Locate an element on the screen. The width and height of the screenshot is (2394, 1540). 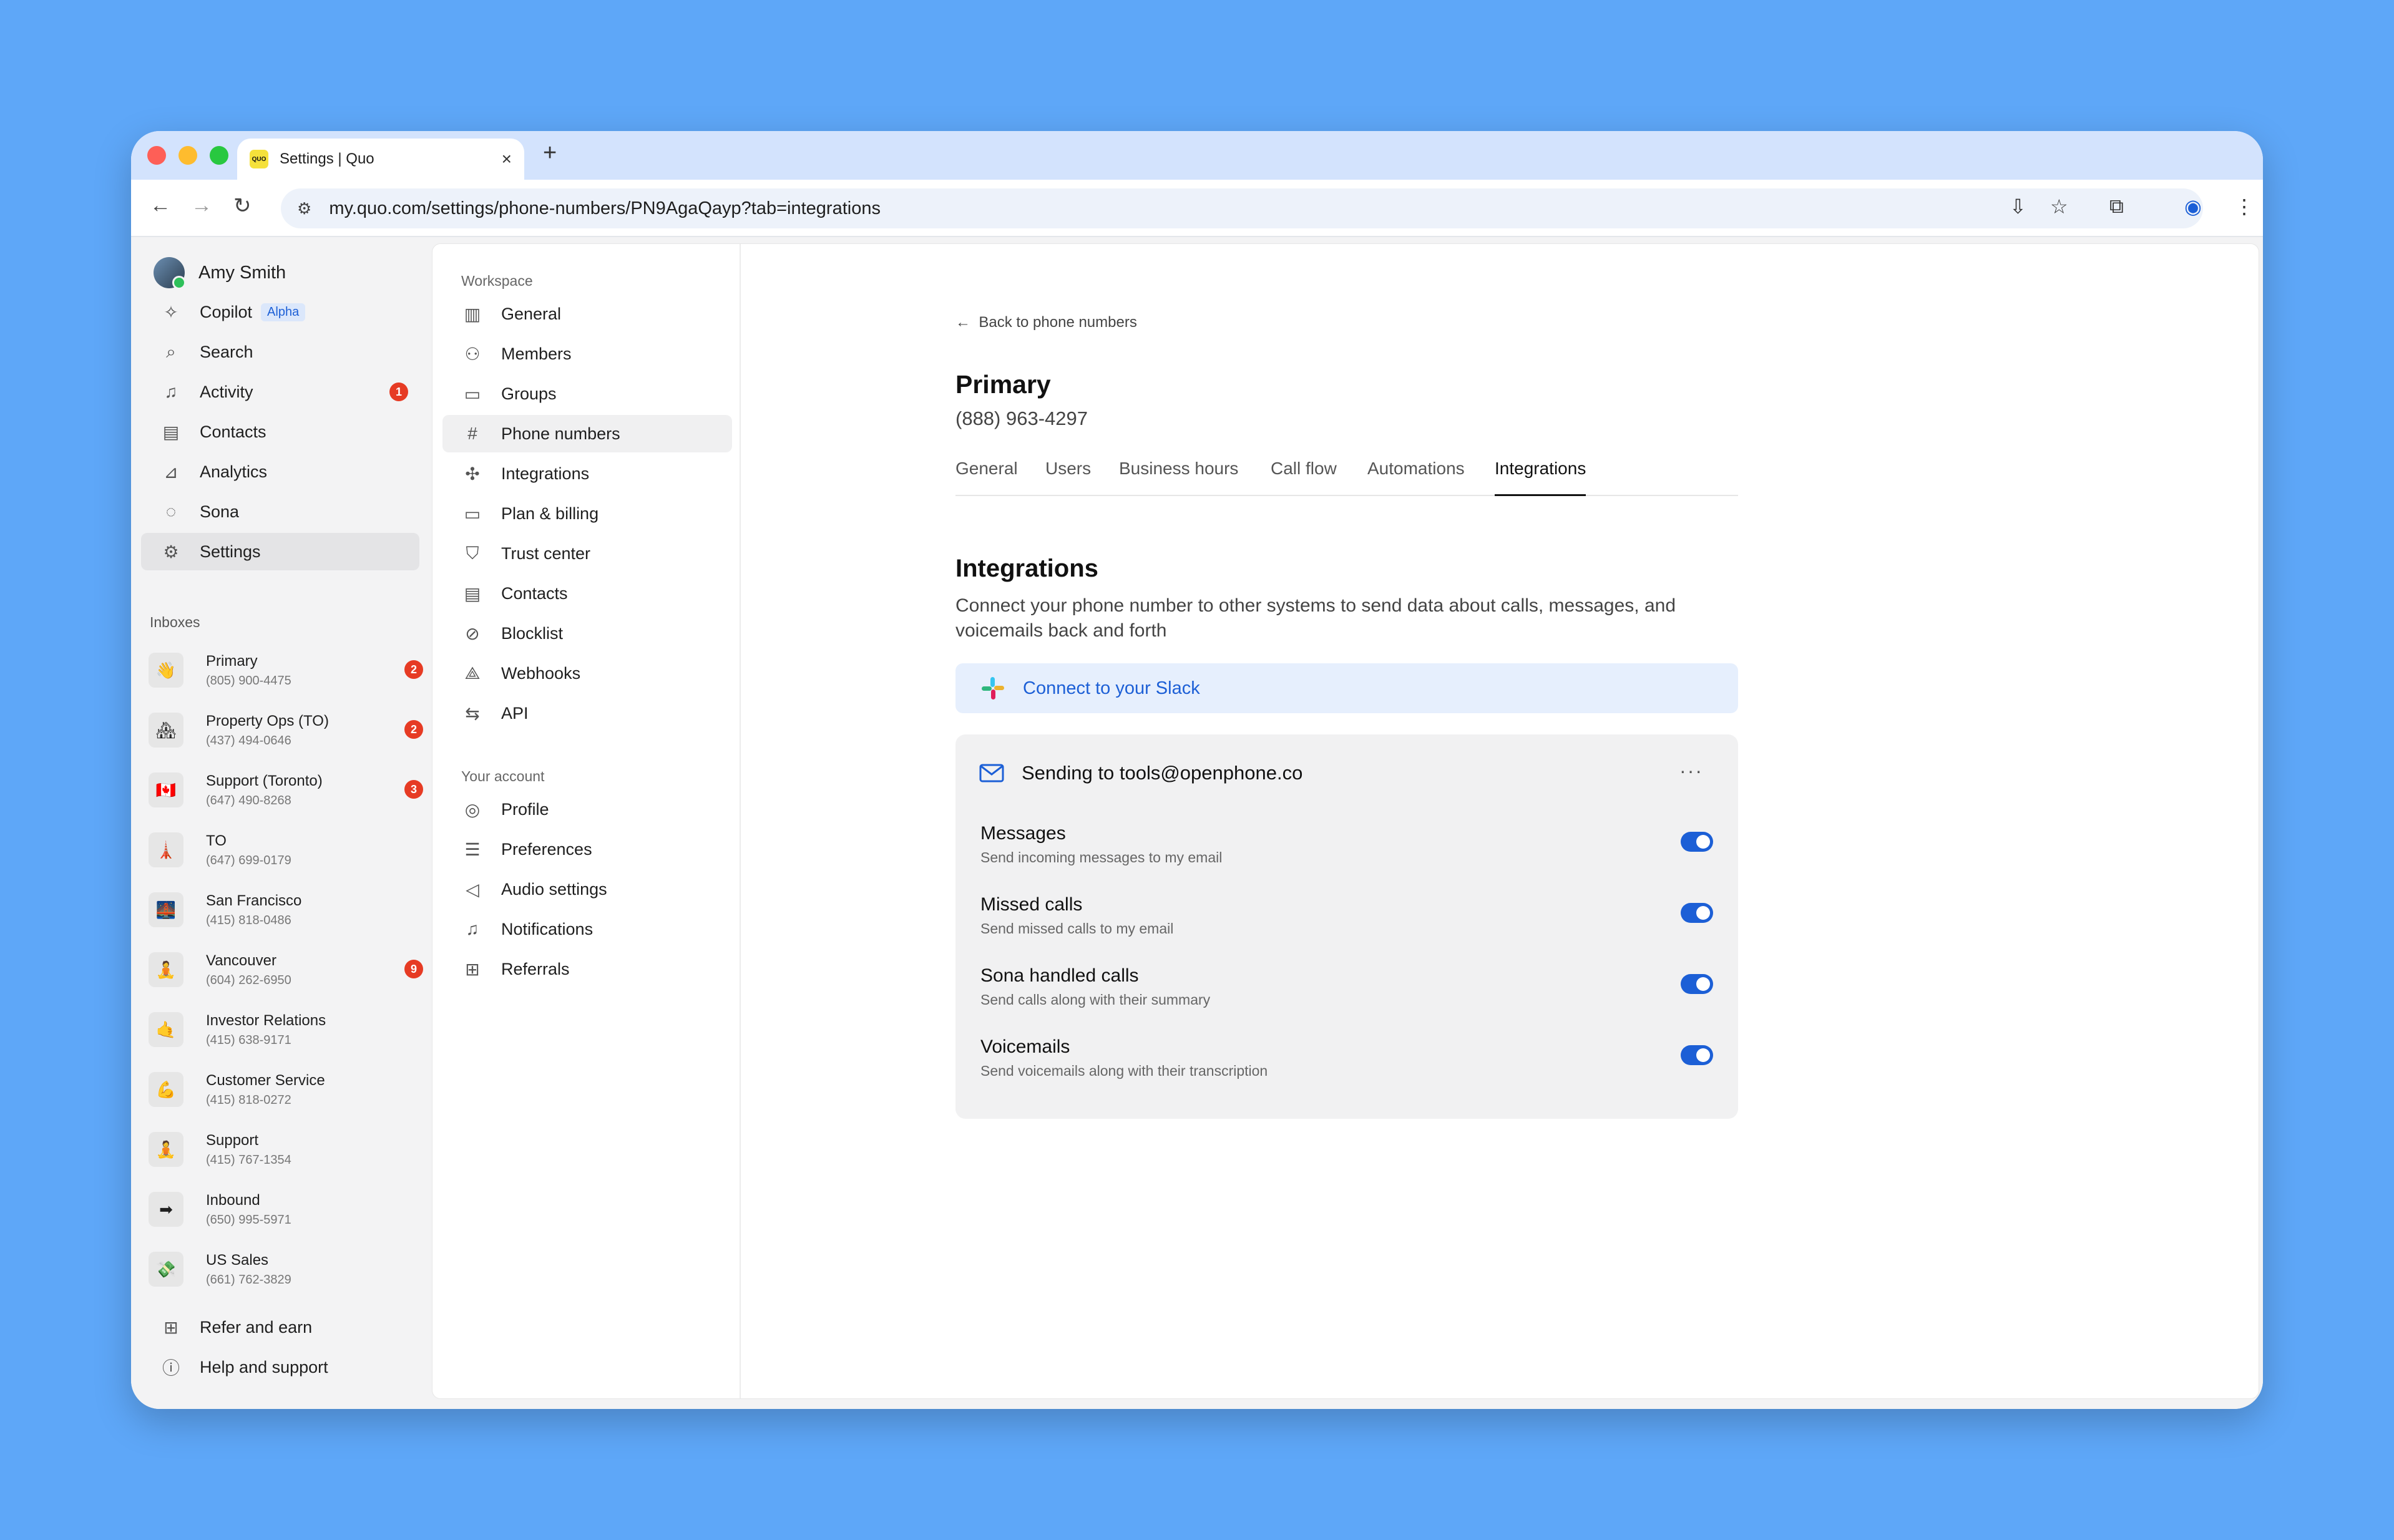
inbox-phone: (661) 762-3829 is located at coordinates (248, 1280).